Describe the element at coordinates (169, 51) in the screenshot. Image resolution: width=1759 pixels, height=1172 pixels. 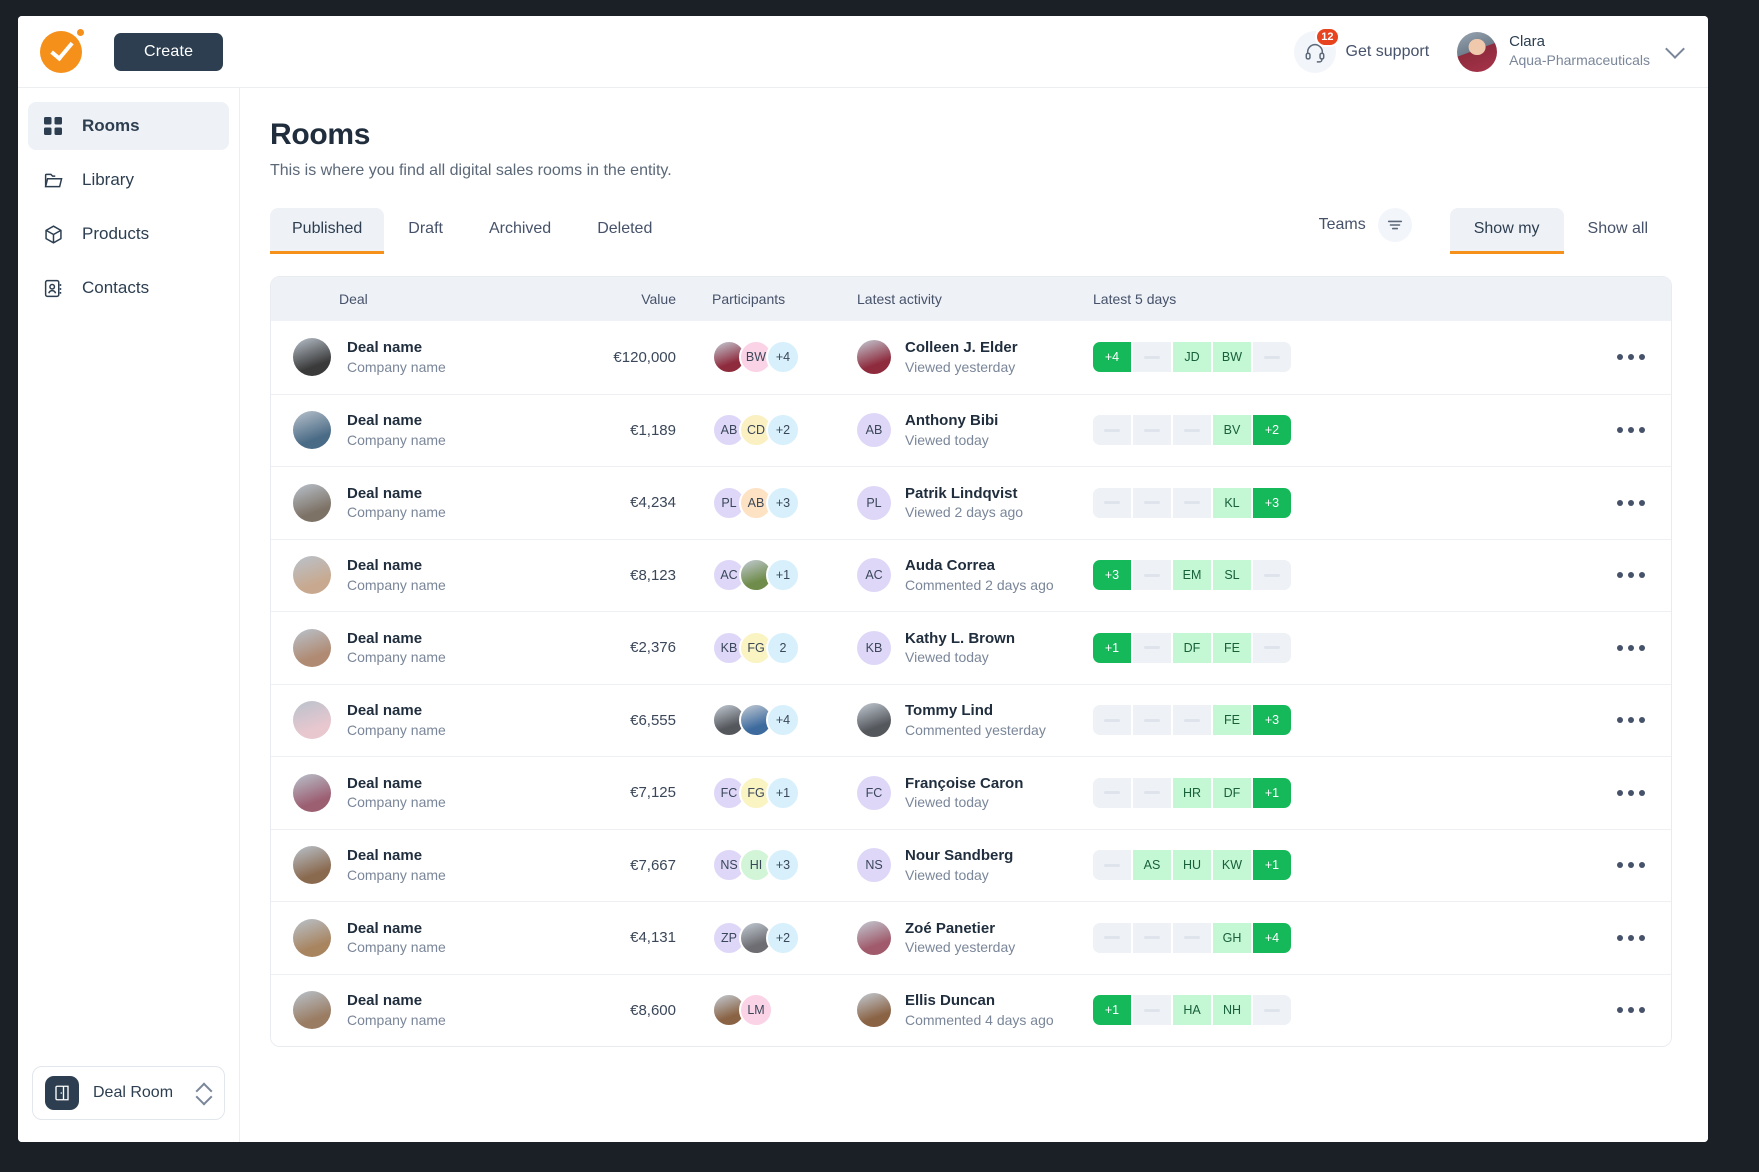
I see `create-button: Create` at that location.